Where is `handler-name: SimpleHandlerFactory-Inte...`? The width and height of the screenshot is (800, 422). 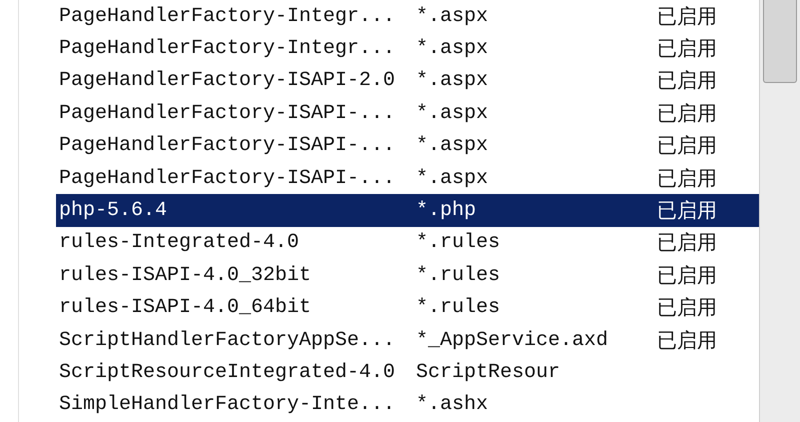
handler-name: SimpleHandlerFactory-Inte... is located at coordinates (227, 404).